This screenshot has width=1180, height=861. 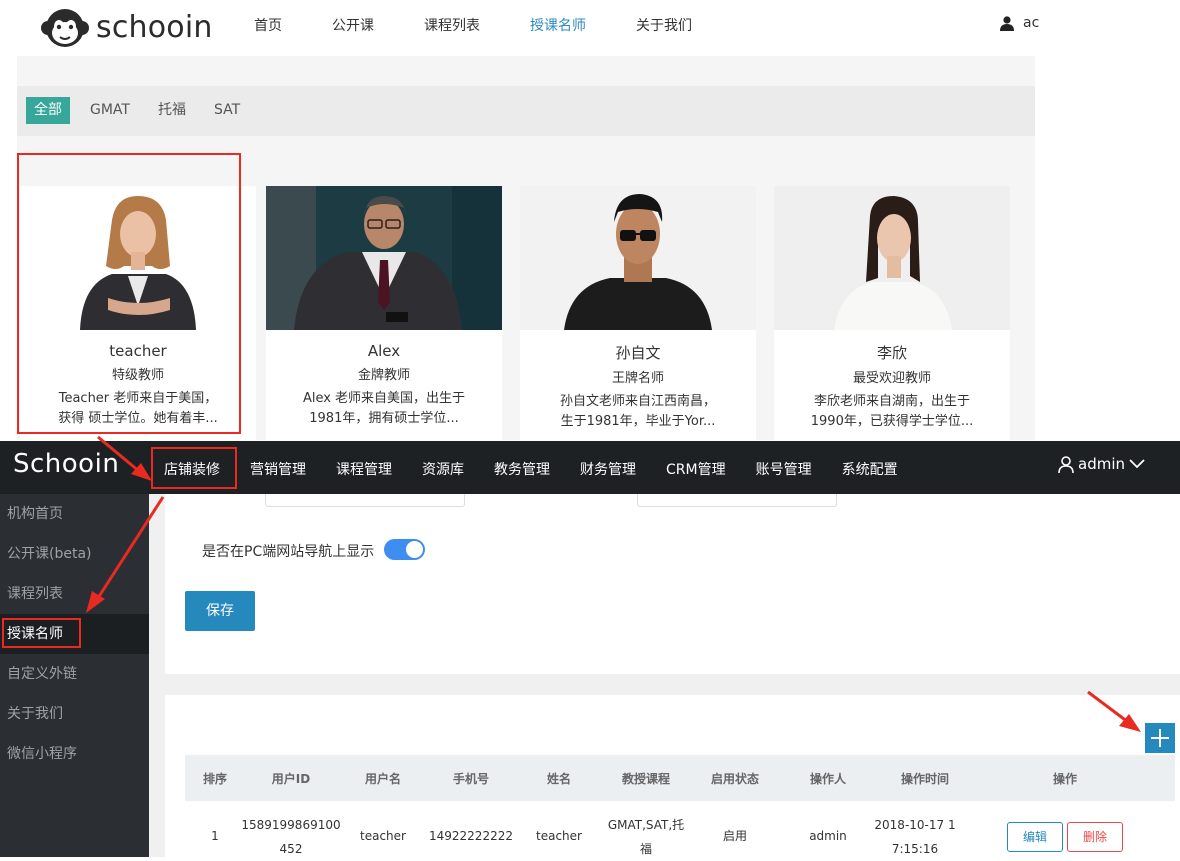 I want to click on teacher-desc-line: 孙自文老师来自江西南昌，, so click(x=637, y=401).